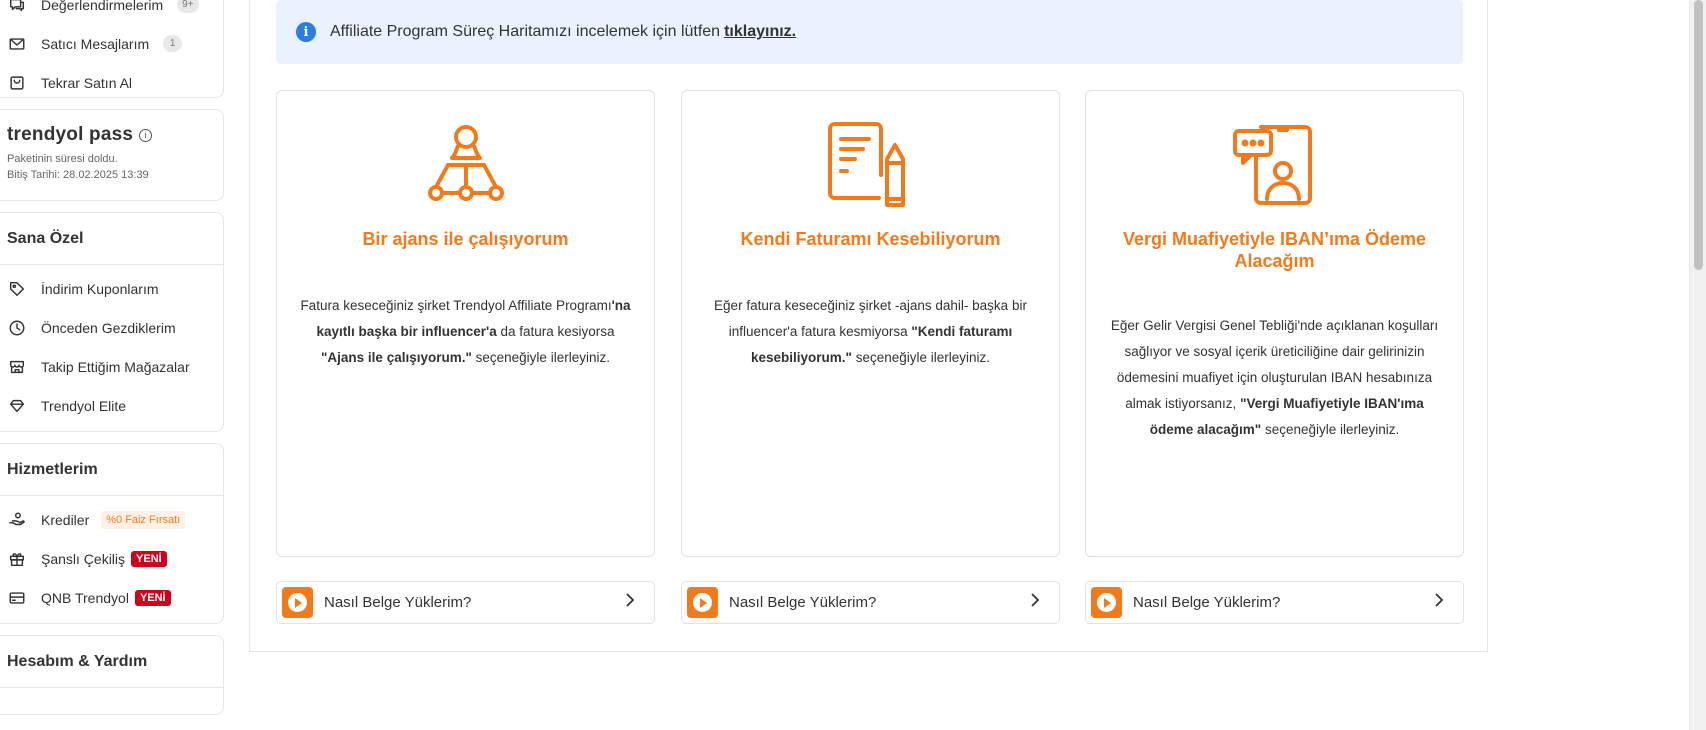  I want to click on sidebar-item-history: Önceden Gezdiklerim, so click(111, 327).